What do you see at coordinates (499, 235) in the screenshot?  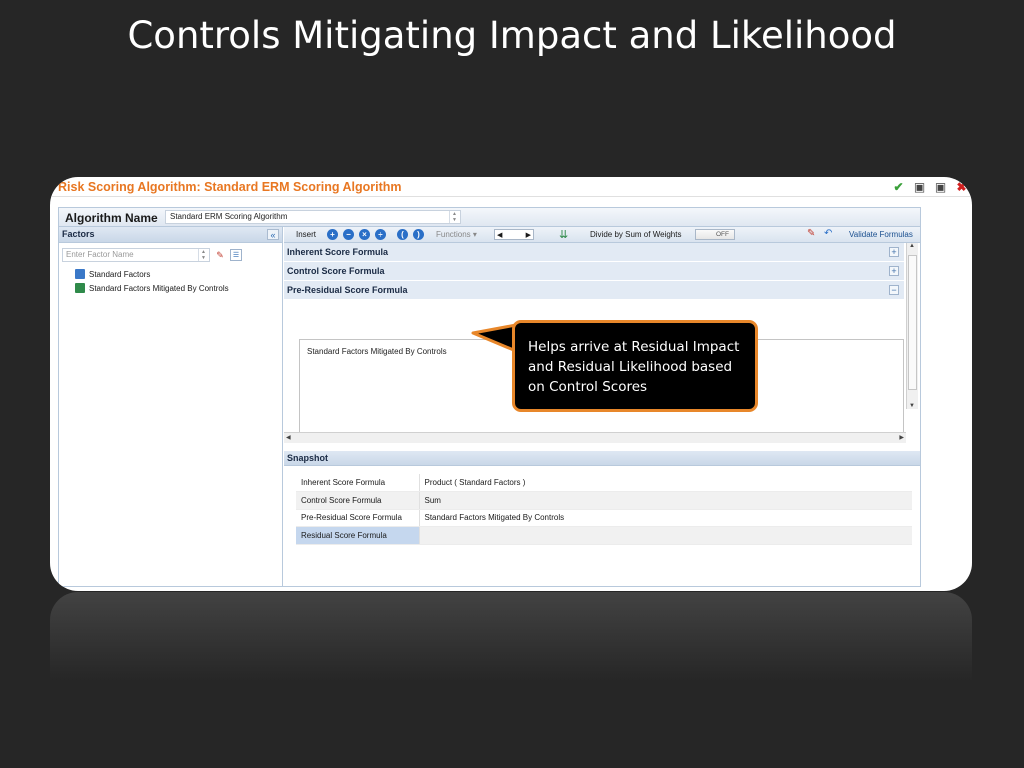 I see `nav-left-icon: ◀` at bounding box center [499, 235].